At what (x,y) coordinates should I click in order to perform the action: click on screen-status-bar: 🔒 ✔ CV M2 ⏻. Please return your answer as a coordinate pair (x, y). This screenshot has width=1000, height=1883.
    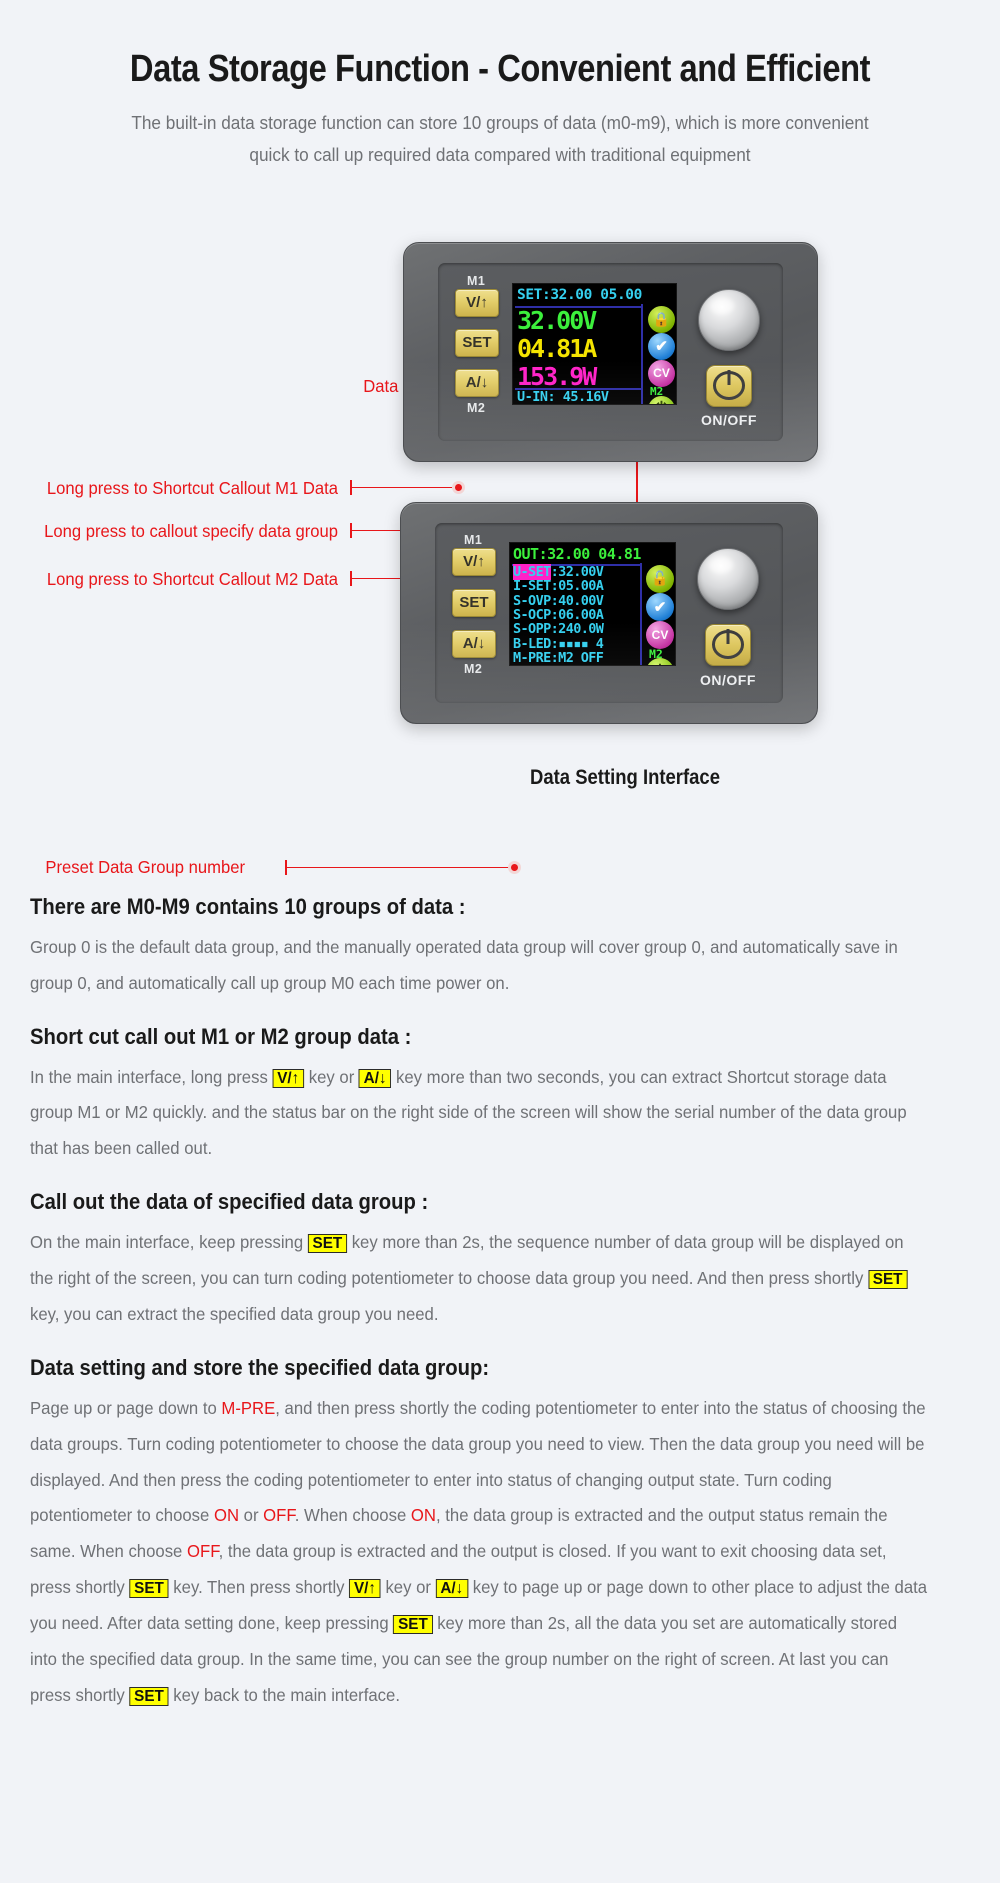
    Looking at the image, I should click on (658, 353).